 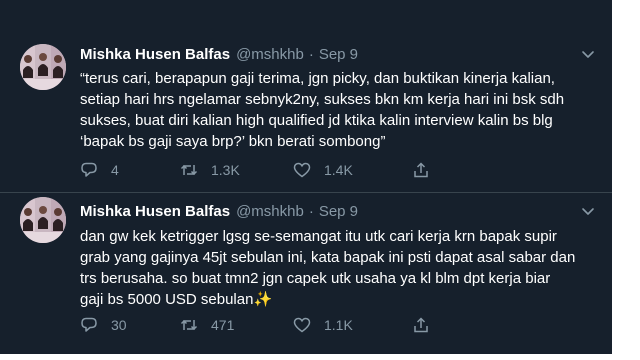 I want to click on retweet-button: 471, so click(x=207, y=325).